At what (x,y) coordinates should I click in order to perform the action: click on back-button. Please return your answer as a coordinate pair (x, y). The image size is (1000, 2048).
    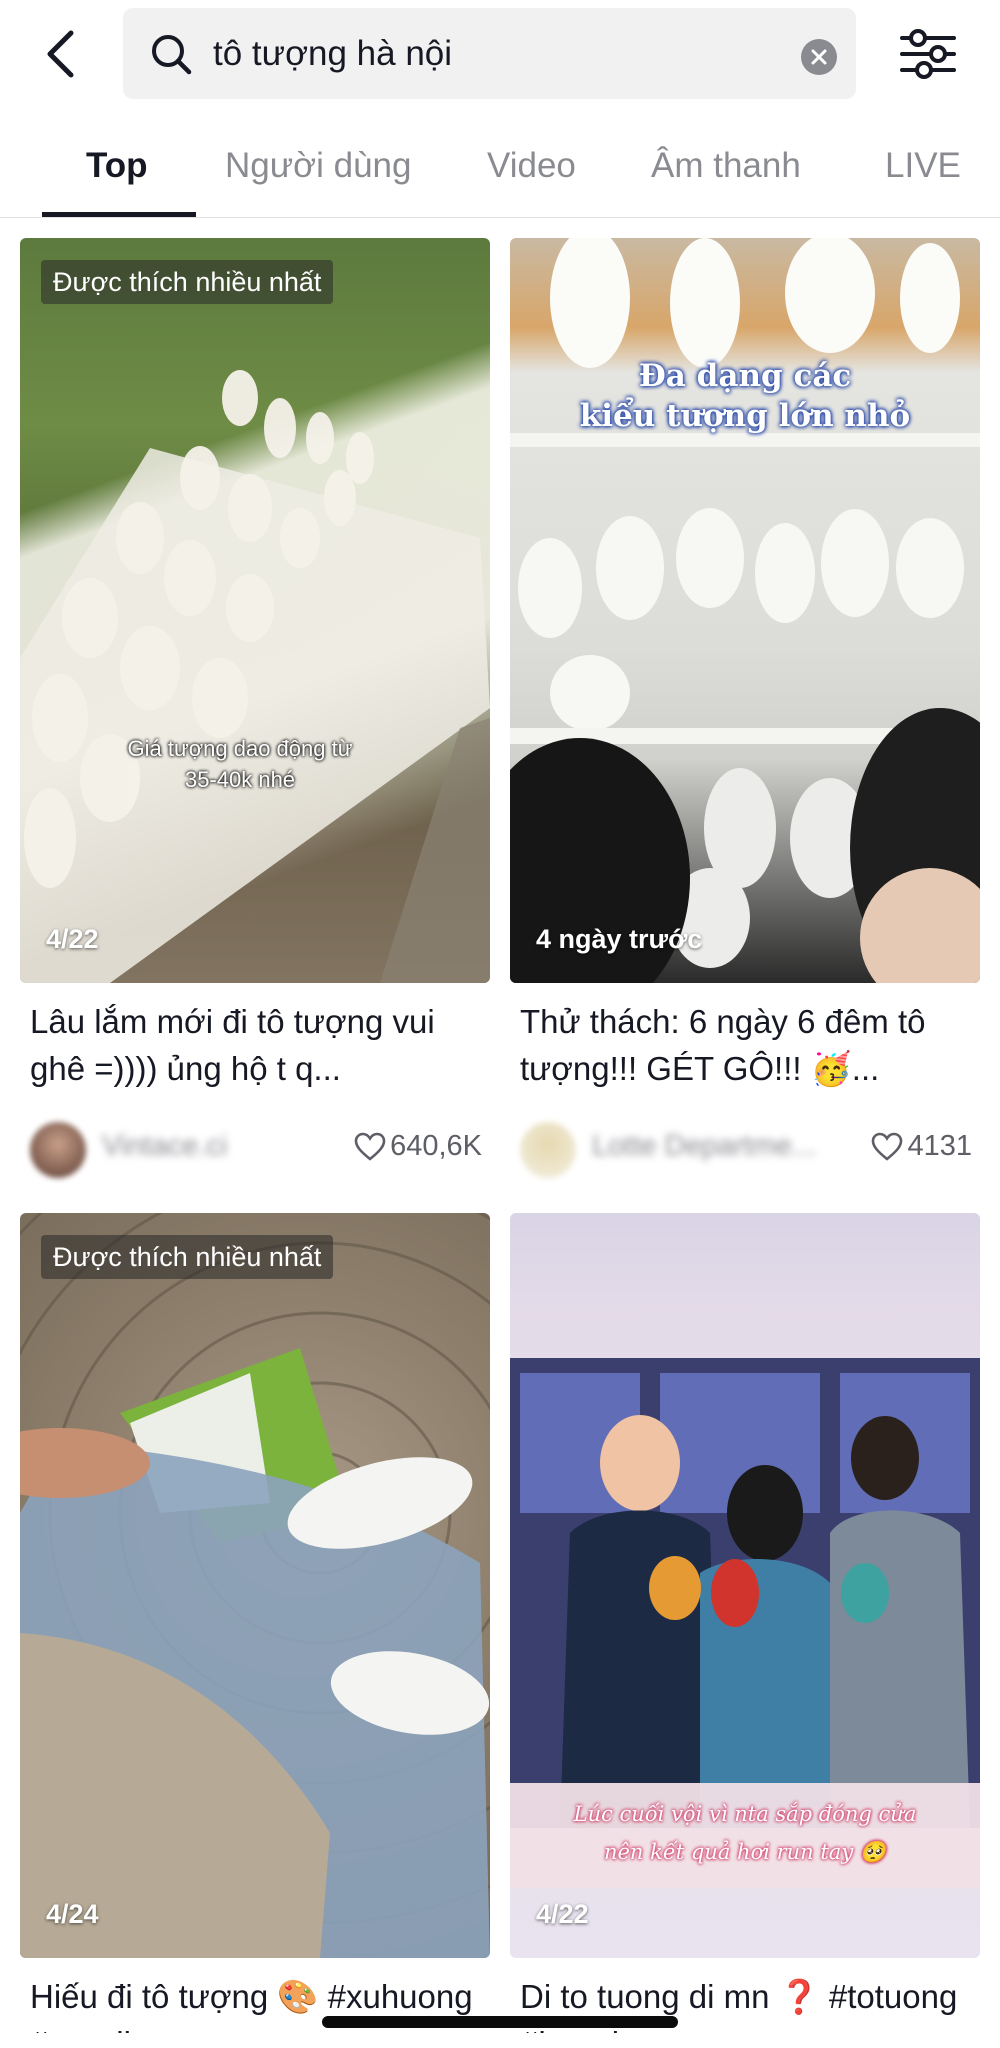
    Looking at the image, I should click on (60, 54).